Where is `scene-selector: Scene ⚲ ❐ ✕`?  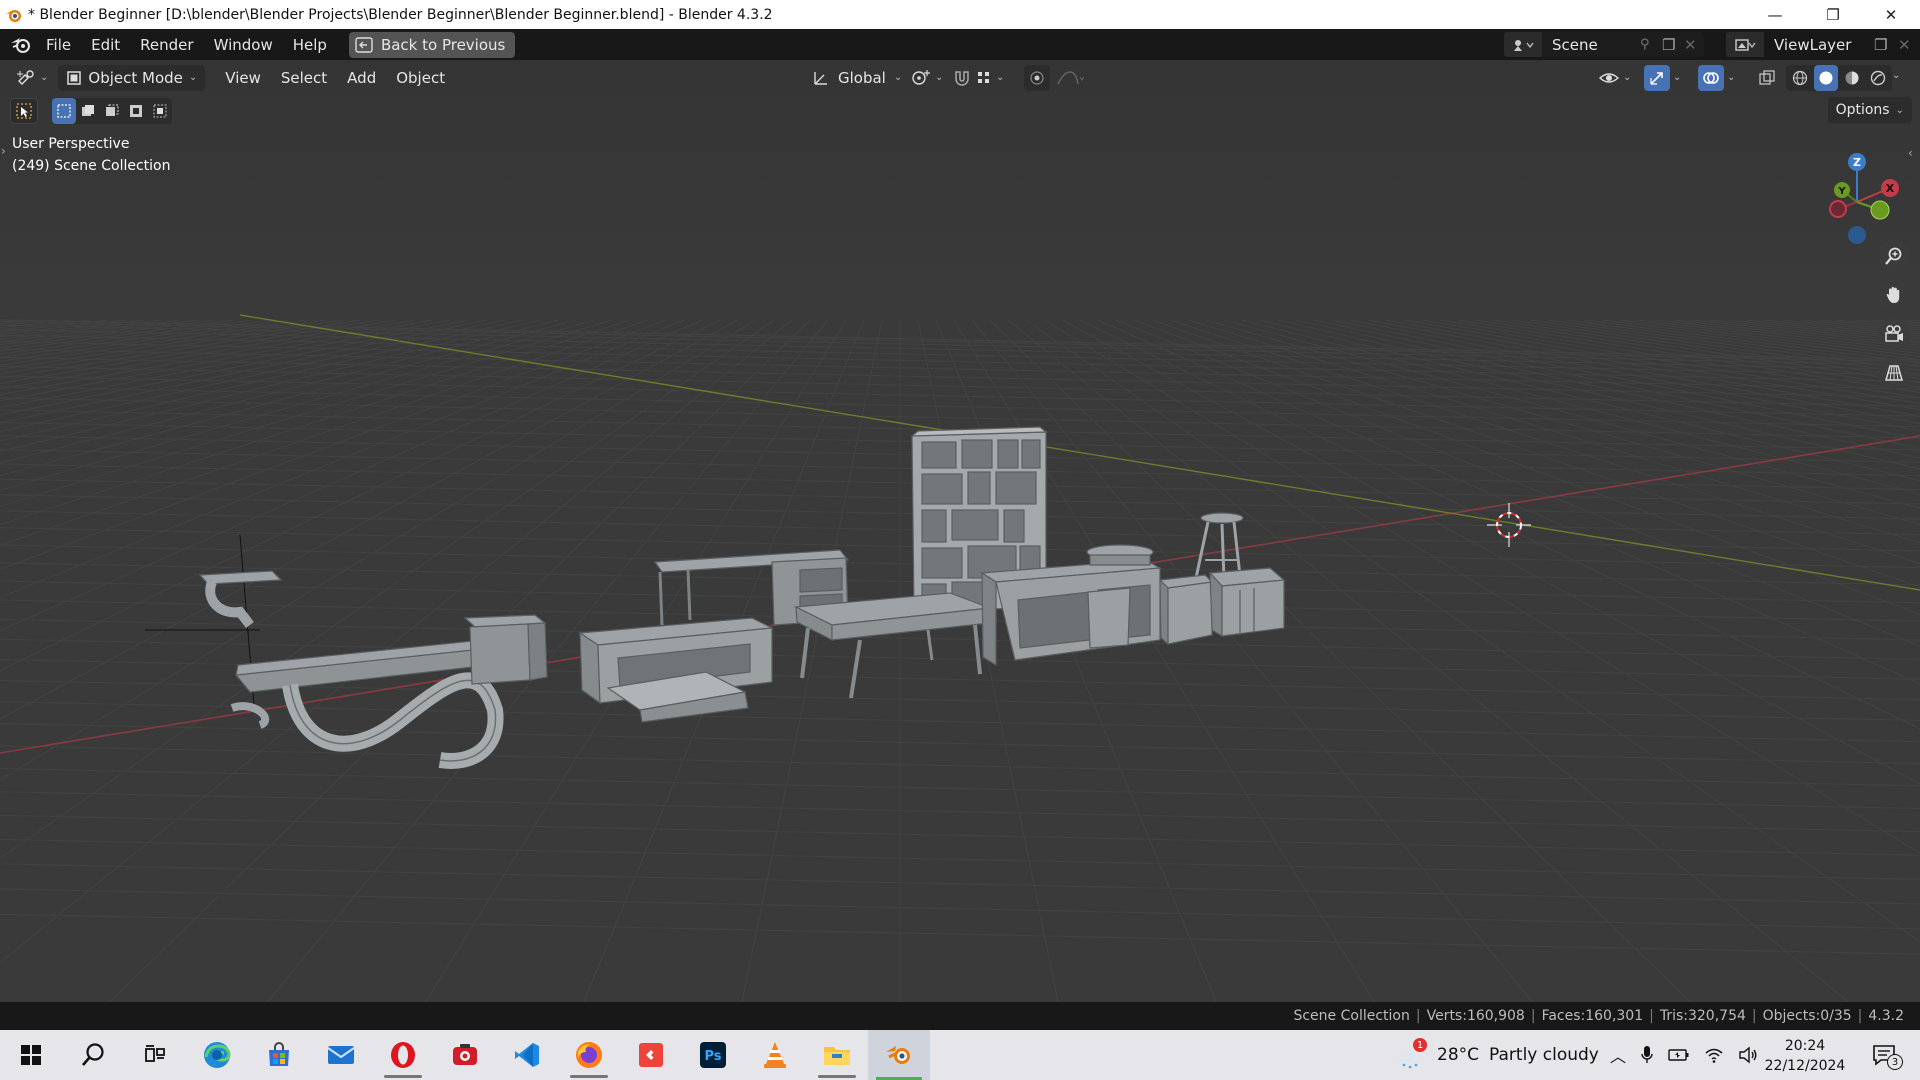
scene-selector: Scene ⚲ ❐ ✕ is located at coordinates (1604, 44).